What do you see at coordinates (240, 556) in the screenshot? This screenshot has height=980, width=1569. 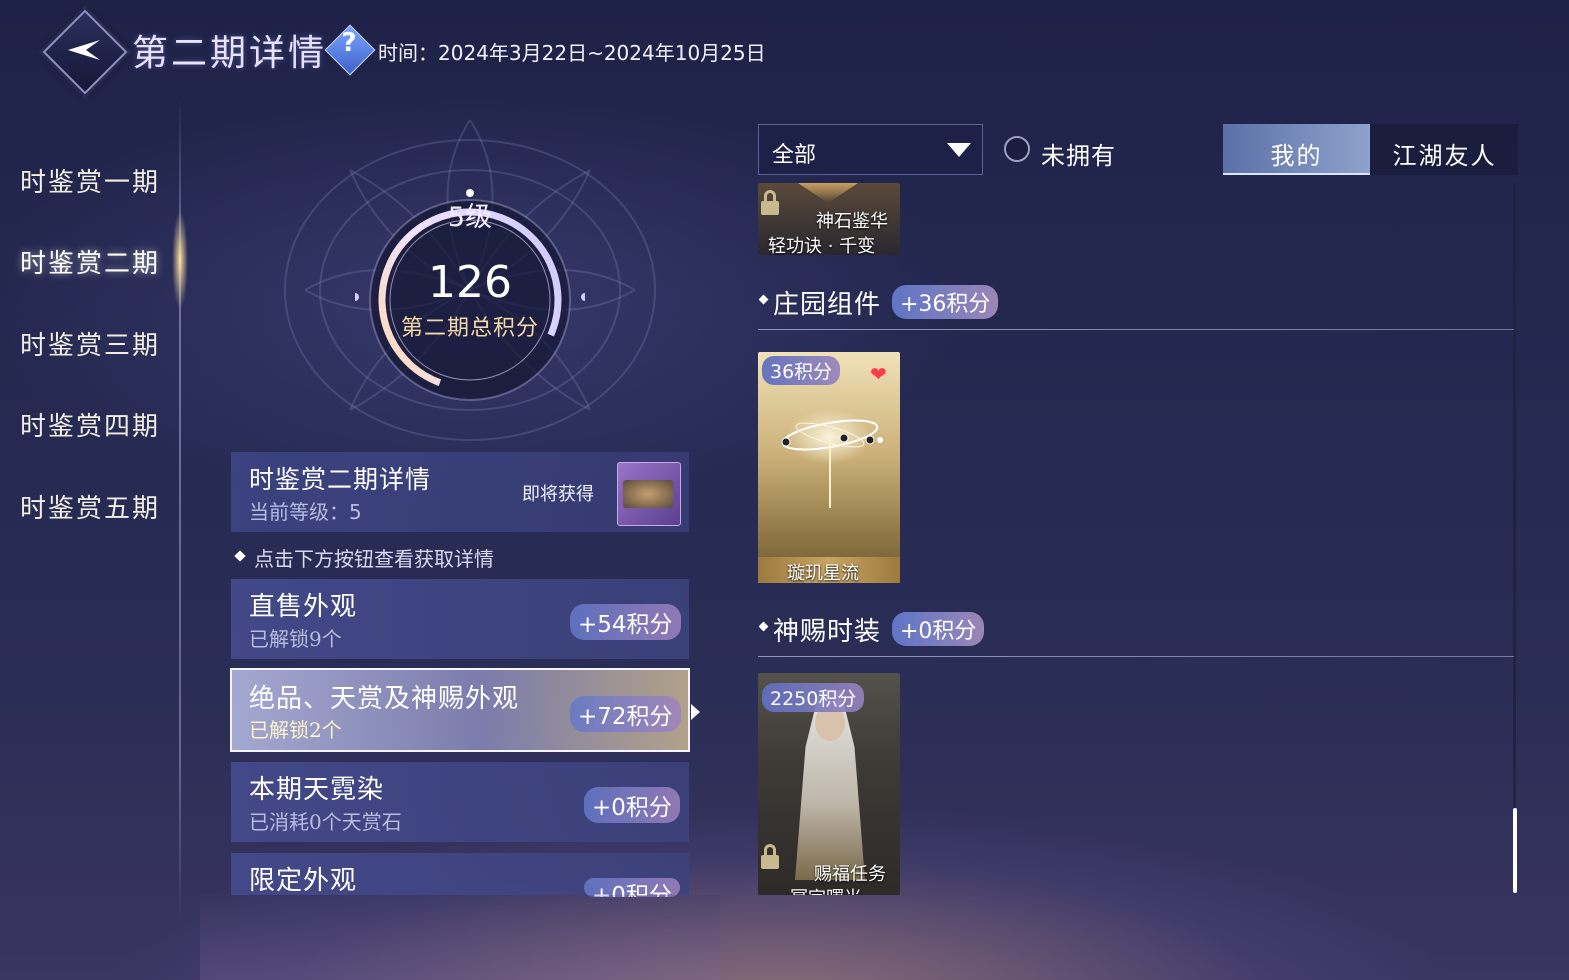 I see `hint-bullet-icon` at bounding box center [240, 556].